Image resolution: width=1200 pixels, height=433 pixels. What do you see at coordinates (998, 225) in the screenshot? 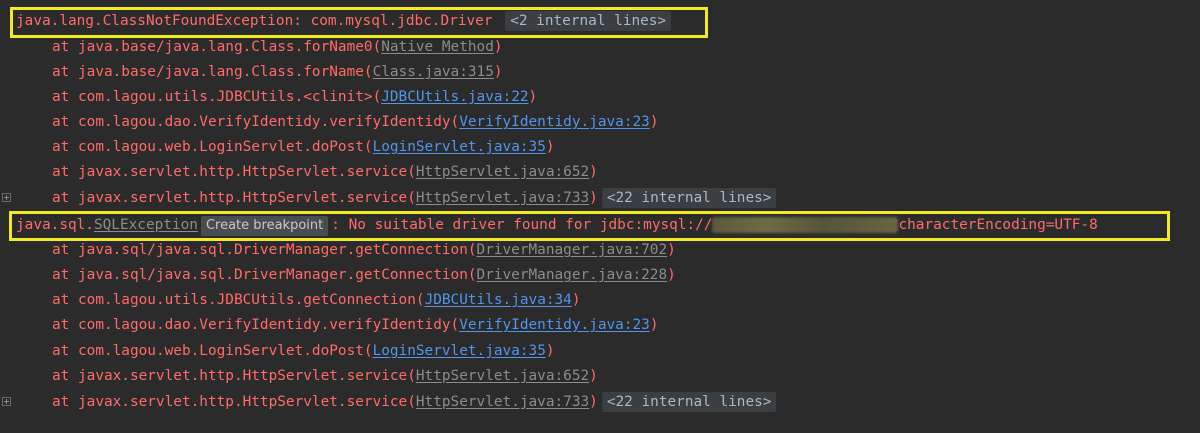
I see `exception-message-suffix: characterEncoding=UTF-8` at bounding box center [998, 225].